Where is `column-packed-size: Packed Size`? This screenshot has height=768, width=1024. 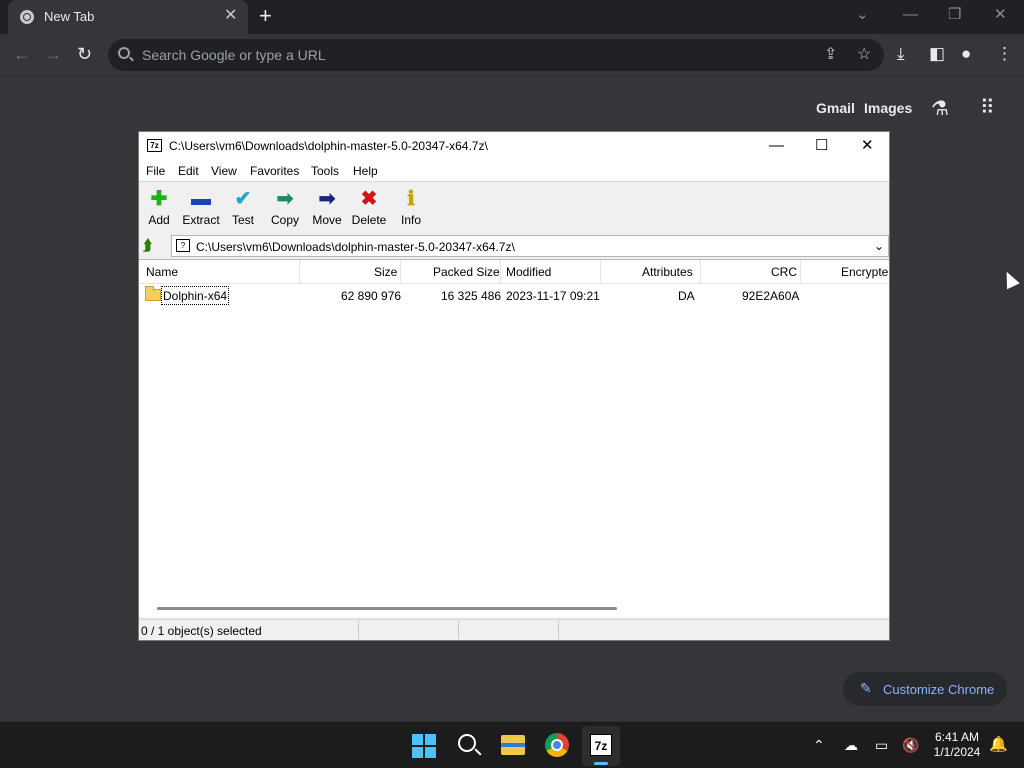 column-packed-size: Packed Size is located at coordinates (466, 272).